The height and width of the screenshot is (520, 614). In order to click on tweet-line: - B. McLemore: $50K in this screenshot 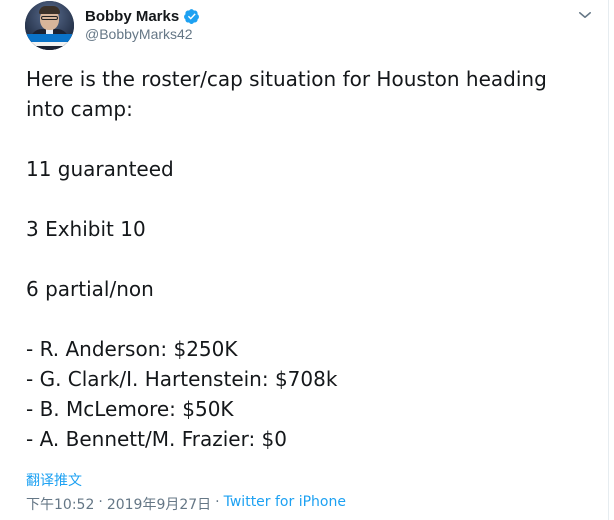, I will do `click(130, 409)`.